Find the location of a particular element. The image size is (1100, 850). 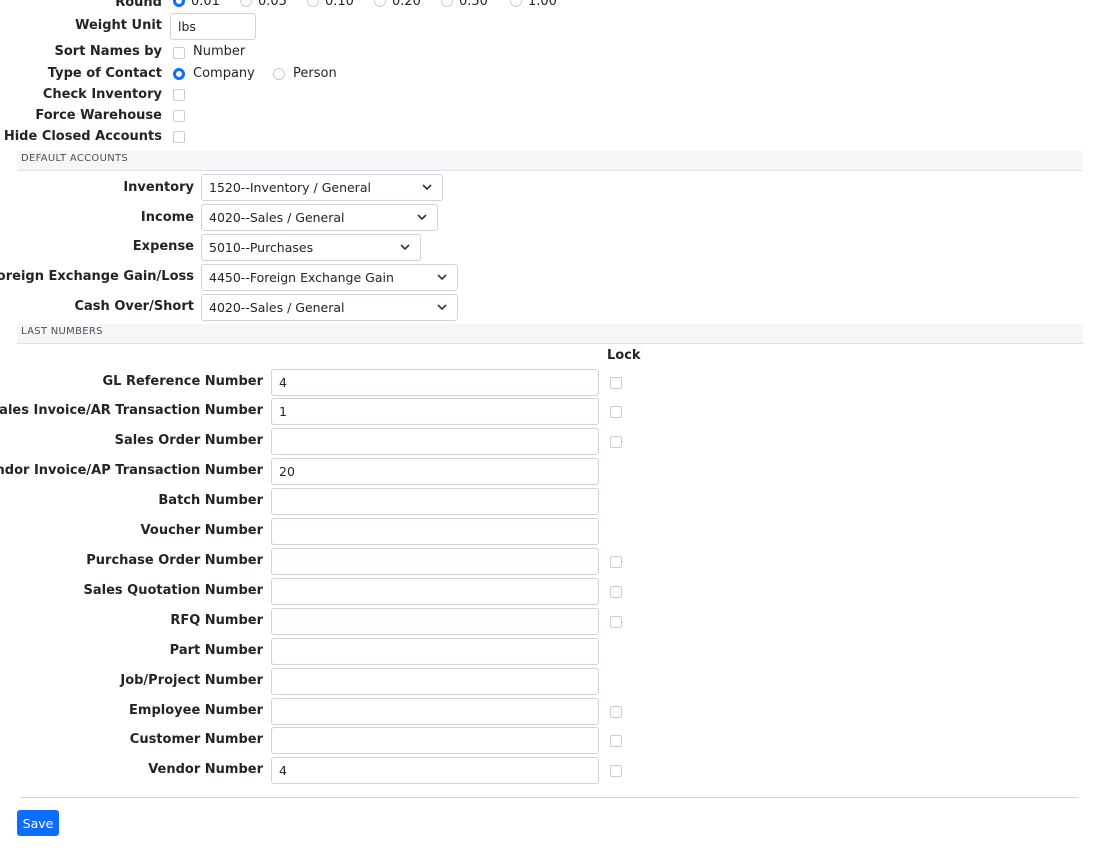

type-contact-label: Type of Contact is located at coordinates (104, 73).